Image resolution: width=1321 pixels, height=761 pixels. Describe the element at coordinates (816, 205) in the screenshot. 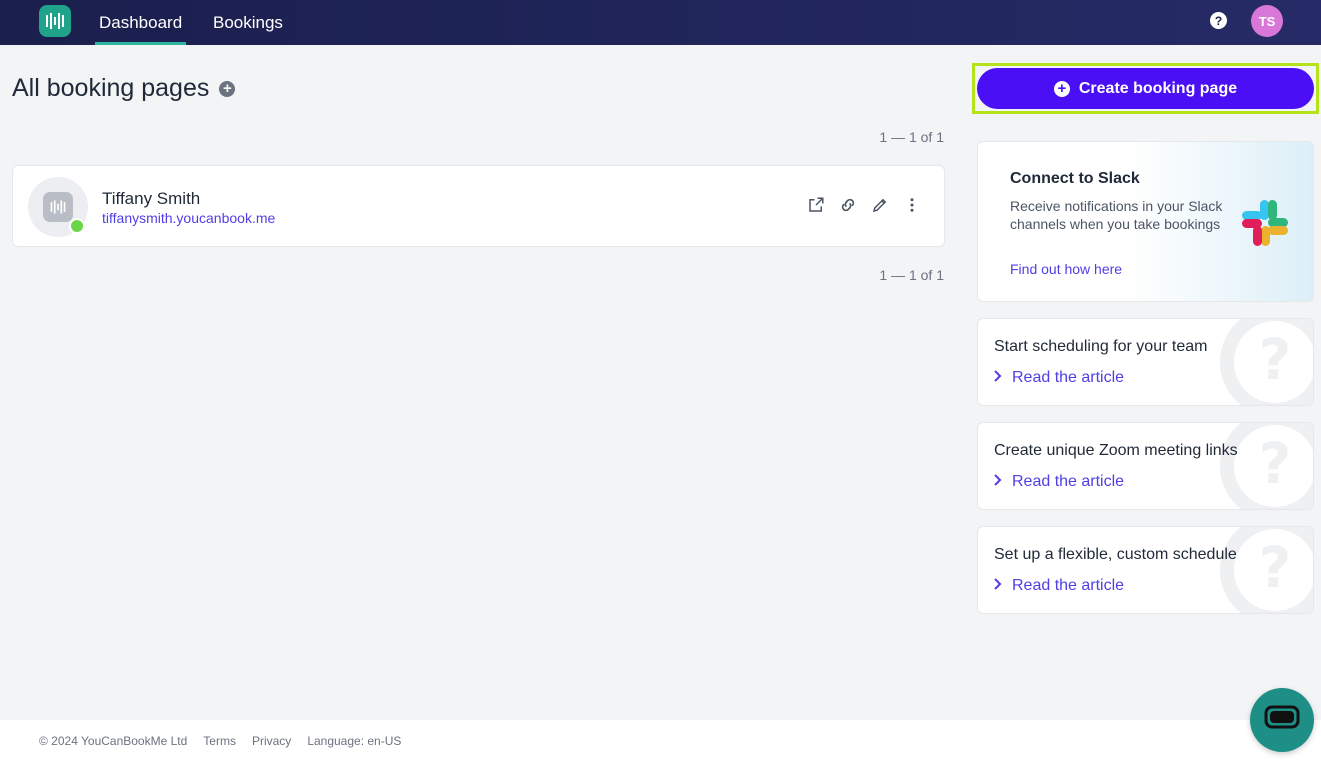

I see `open-external-icon` at that location.